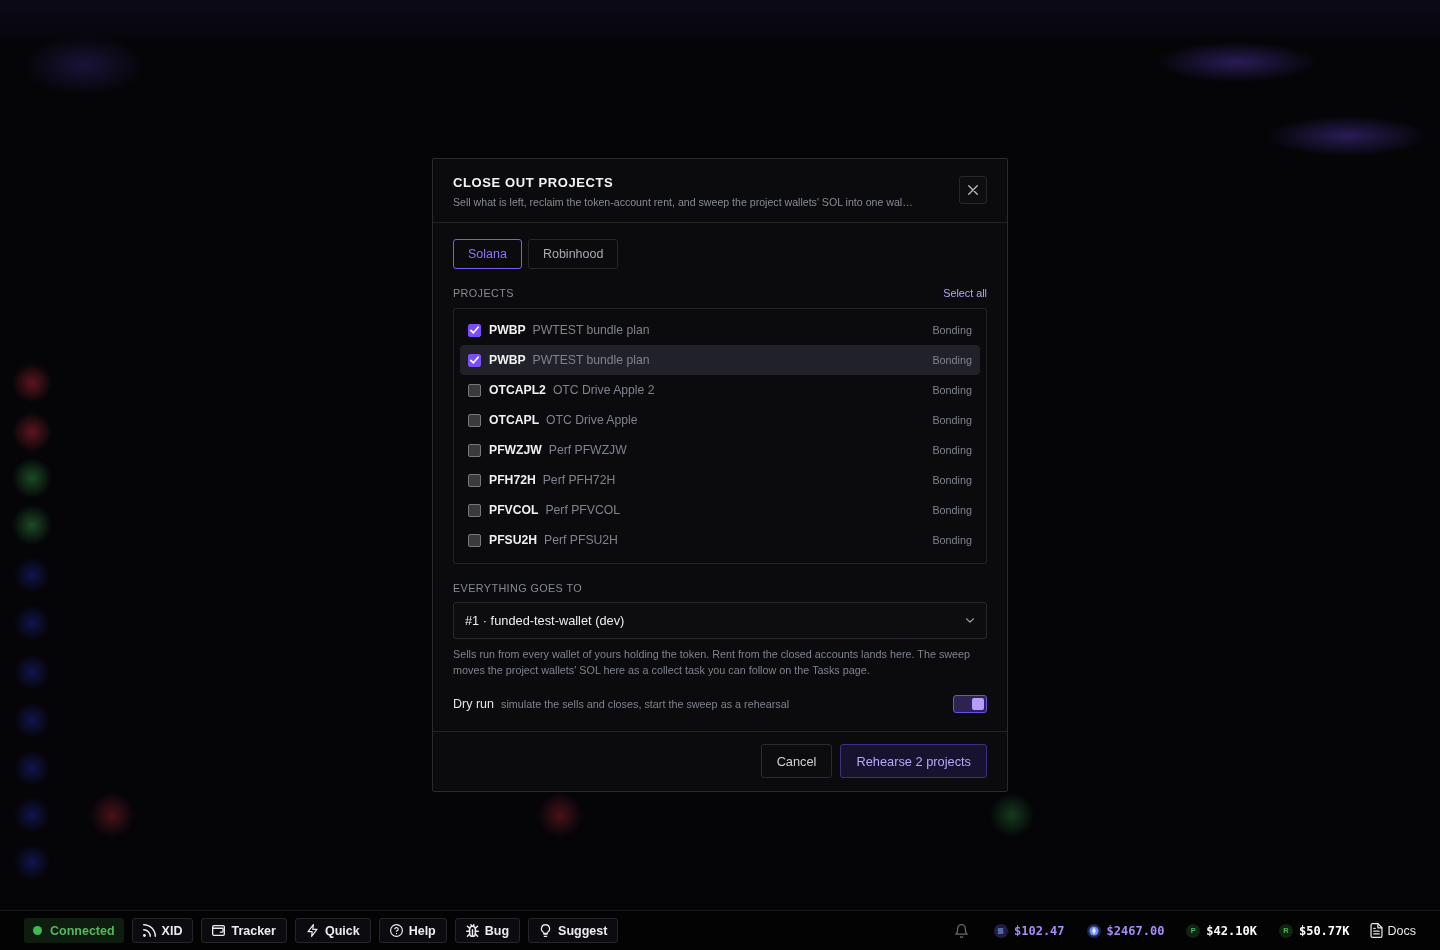 Image resolution: width=1440 pixels, height=950 pixels. What do you see at coordinates (1231, 930) in the screenshot?
I see `price-amount: $42.10K` at bounding box center [1231, 930].